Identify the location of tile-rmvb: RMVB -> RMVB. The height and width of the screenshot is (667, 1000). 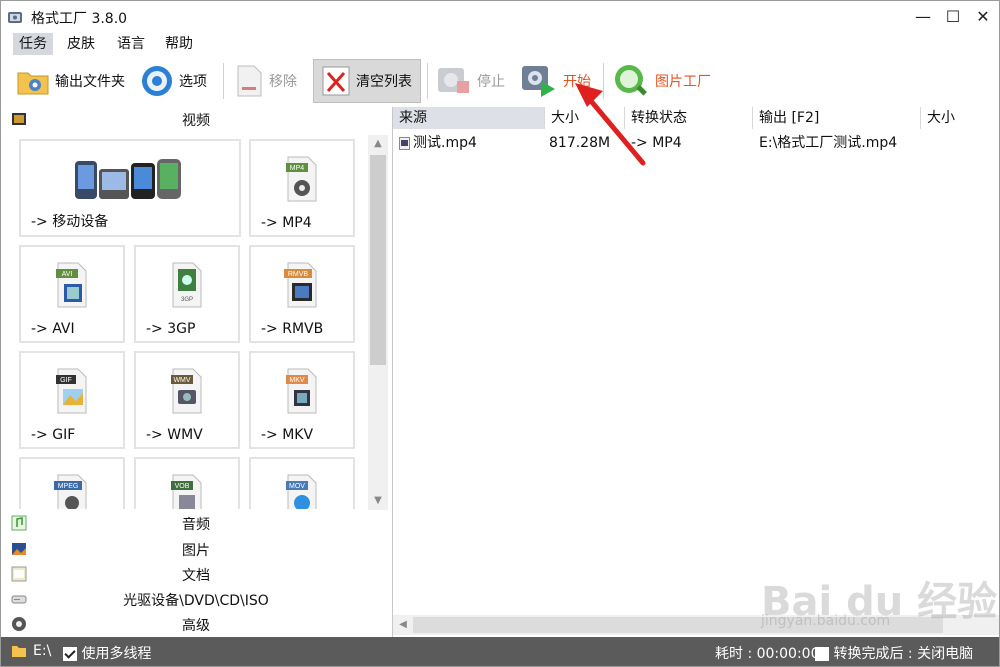
(302, 294).